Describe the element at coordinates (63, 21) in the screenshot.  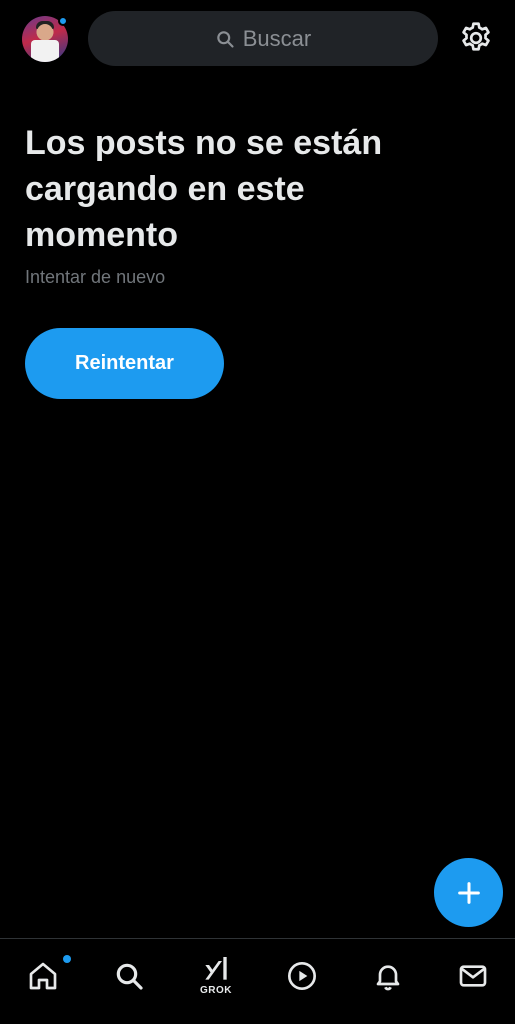
I see `notification-dot` at that location.